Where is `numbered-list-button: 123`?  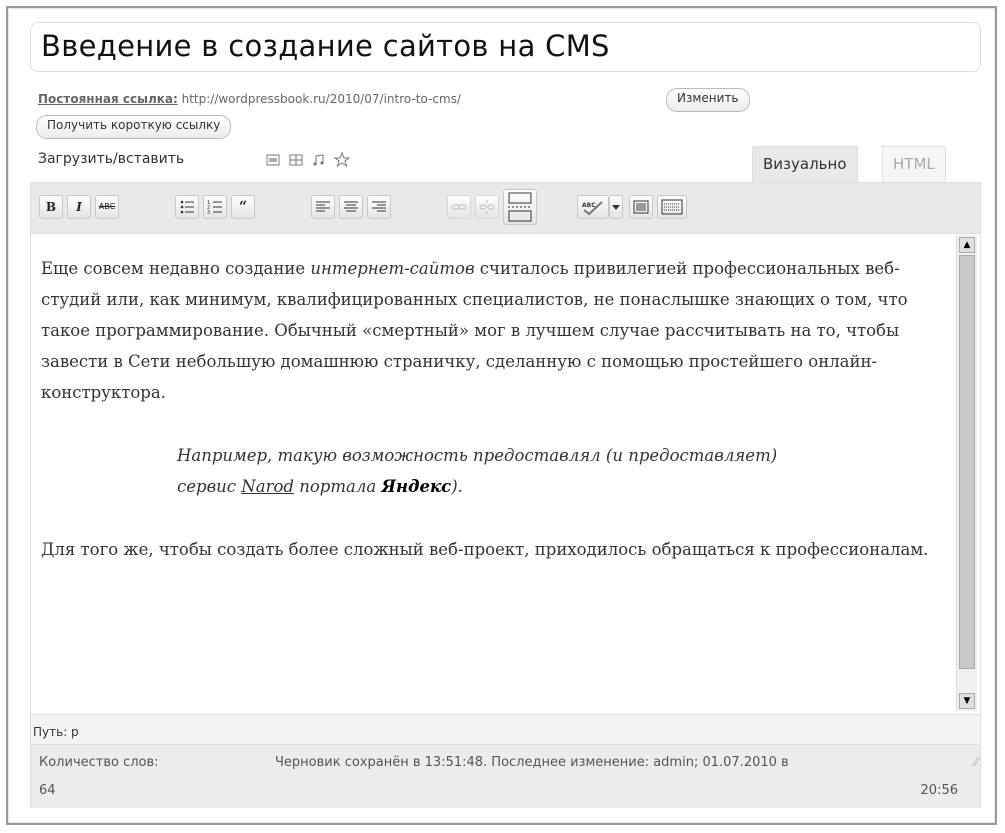
numbered-list-button: 123 is located at coordinates (215, 207).